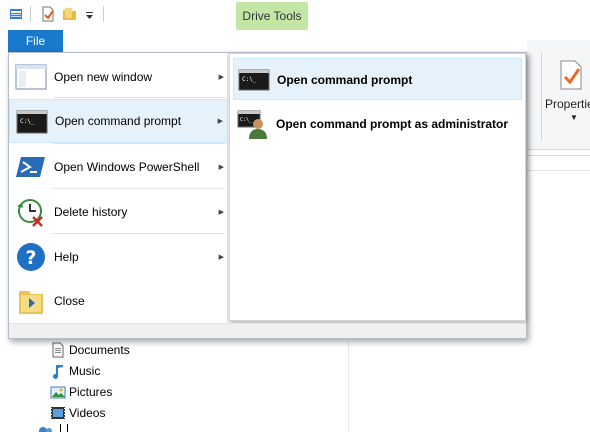 Image resolution: width=590 pixels, height=432 pixels. I want to click on customize-dropdown-icon, so click(89, 16).